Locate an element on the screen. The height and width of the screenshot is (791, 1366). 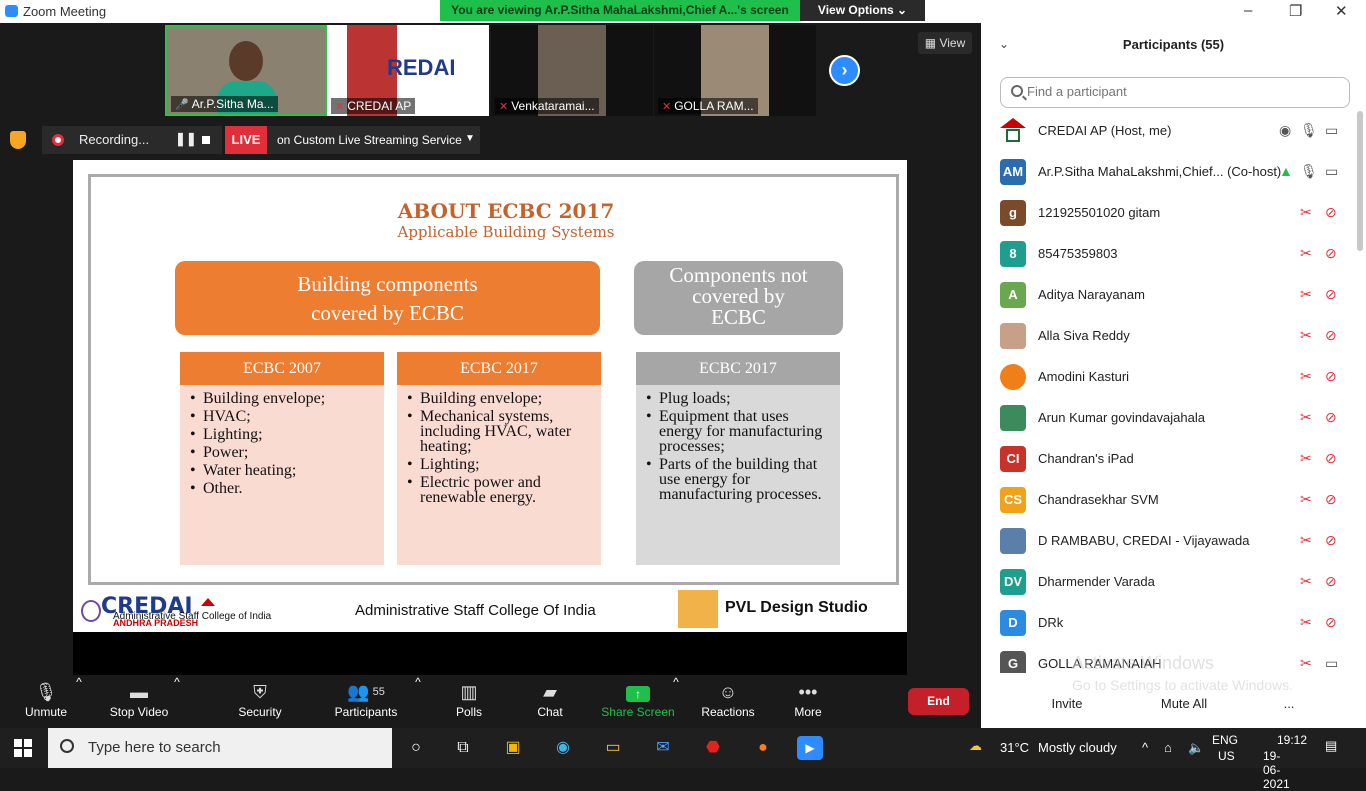
mail-icon: ✉ is located at coordinates (663, 748).